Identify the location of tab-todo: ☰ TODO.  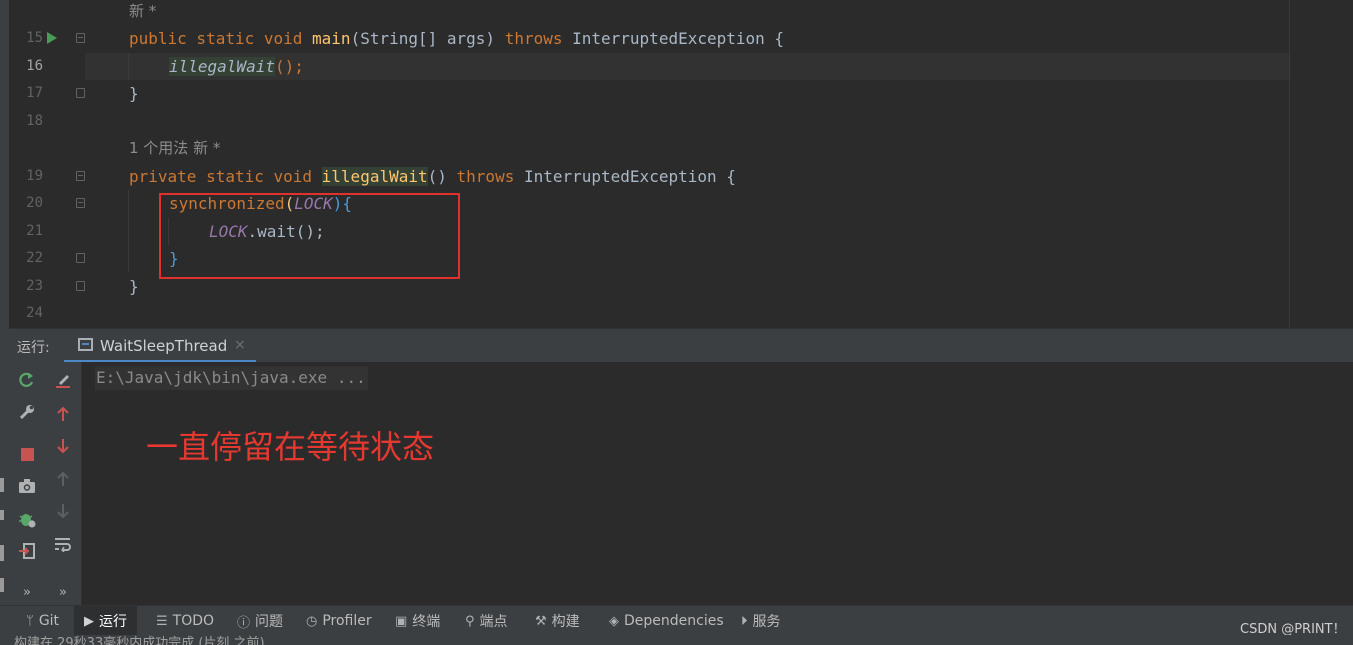
(185, 621).